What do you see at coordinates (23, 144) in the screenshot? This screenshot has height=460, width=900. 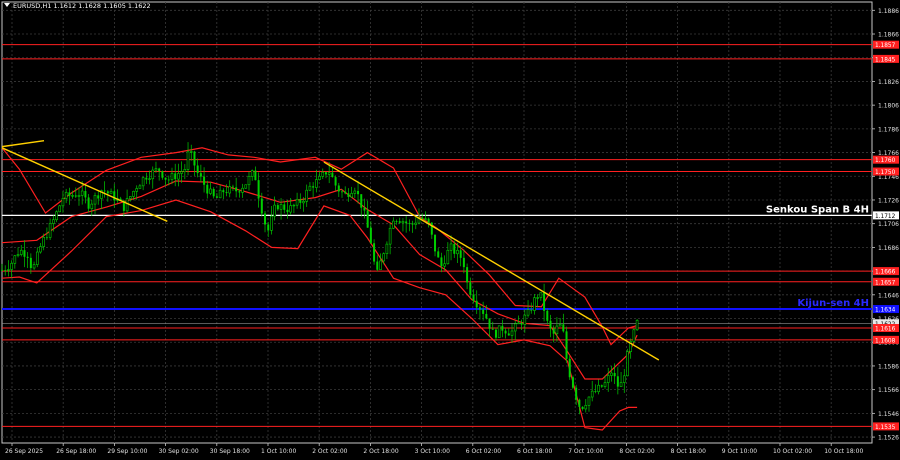 I see `trend-line` at bounding box center [23, 144].